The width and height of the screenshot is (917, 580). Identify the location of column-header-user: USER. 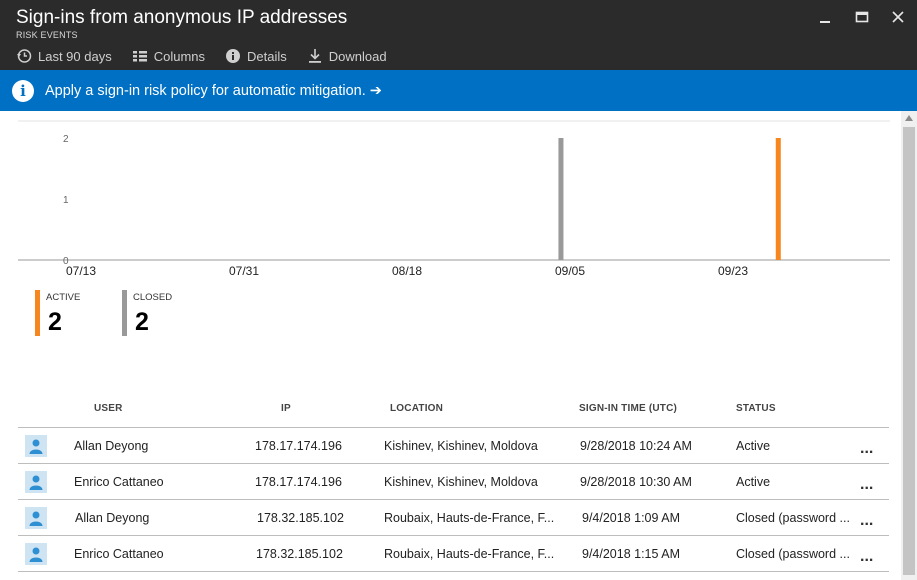
(108, 408).